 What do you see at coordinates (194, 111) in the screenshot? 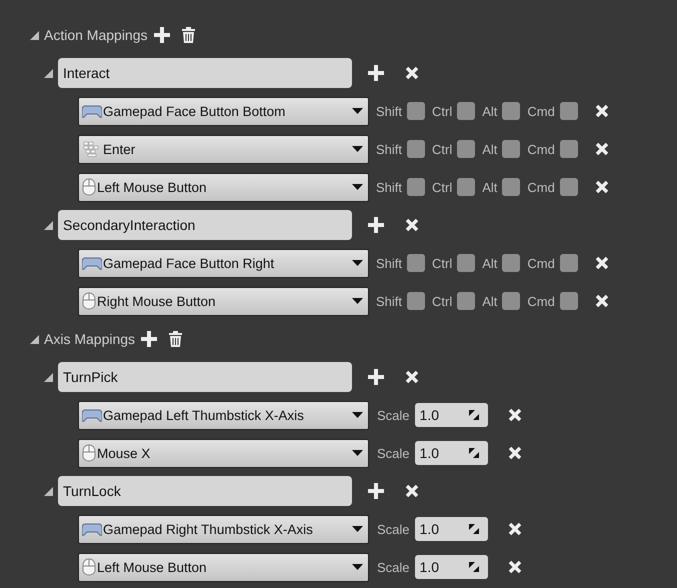
I see `key-name: Gamepad Face Button Bottom` at bounding box center [194, 111].